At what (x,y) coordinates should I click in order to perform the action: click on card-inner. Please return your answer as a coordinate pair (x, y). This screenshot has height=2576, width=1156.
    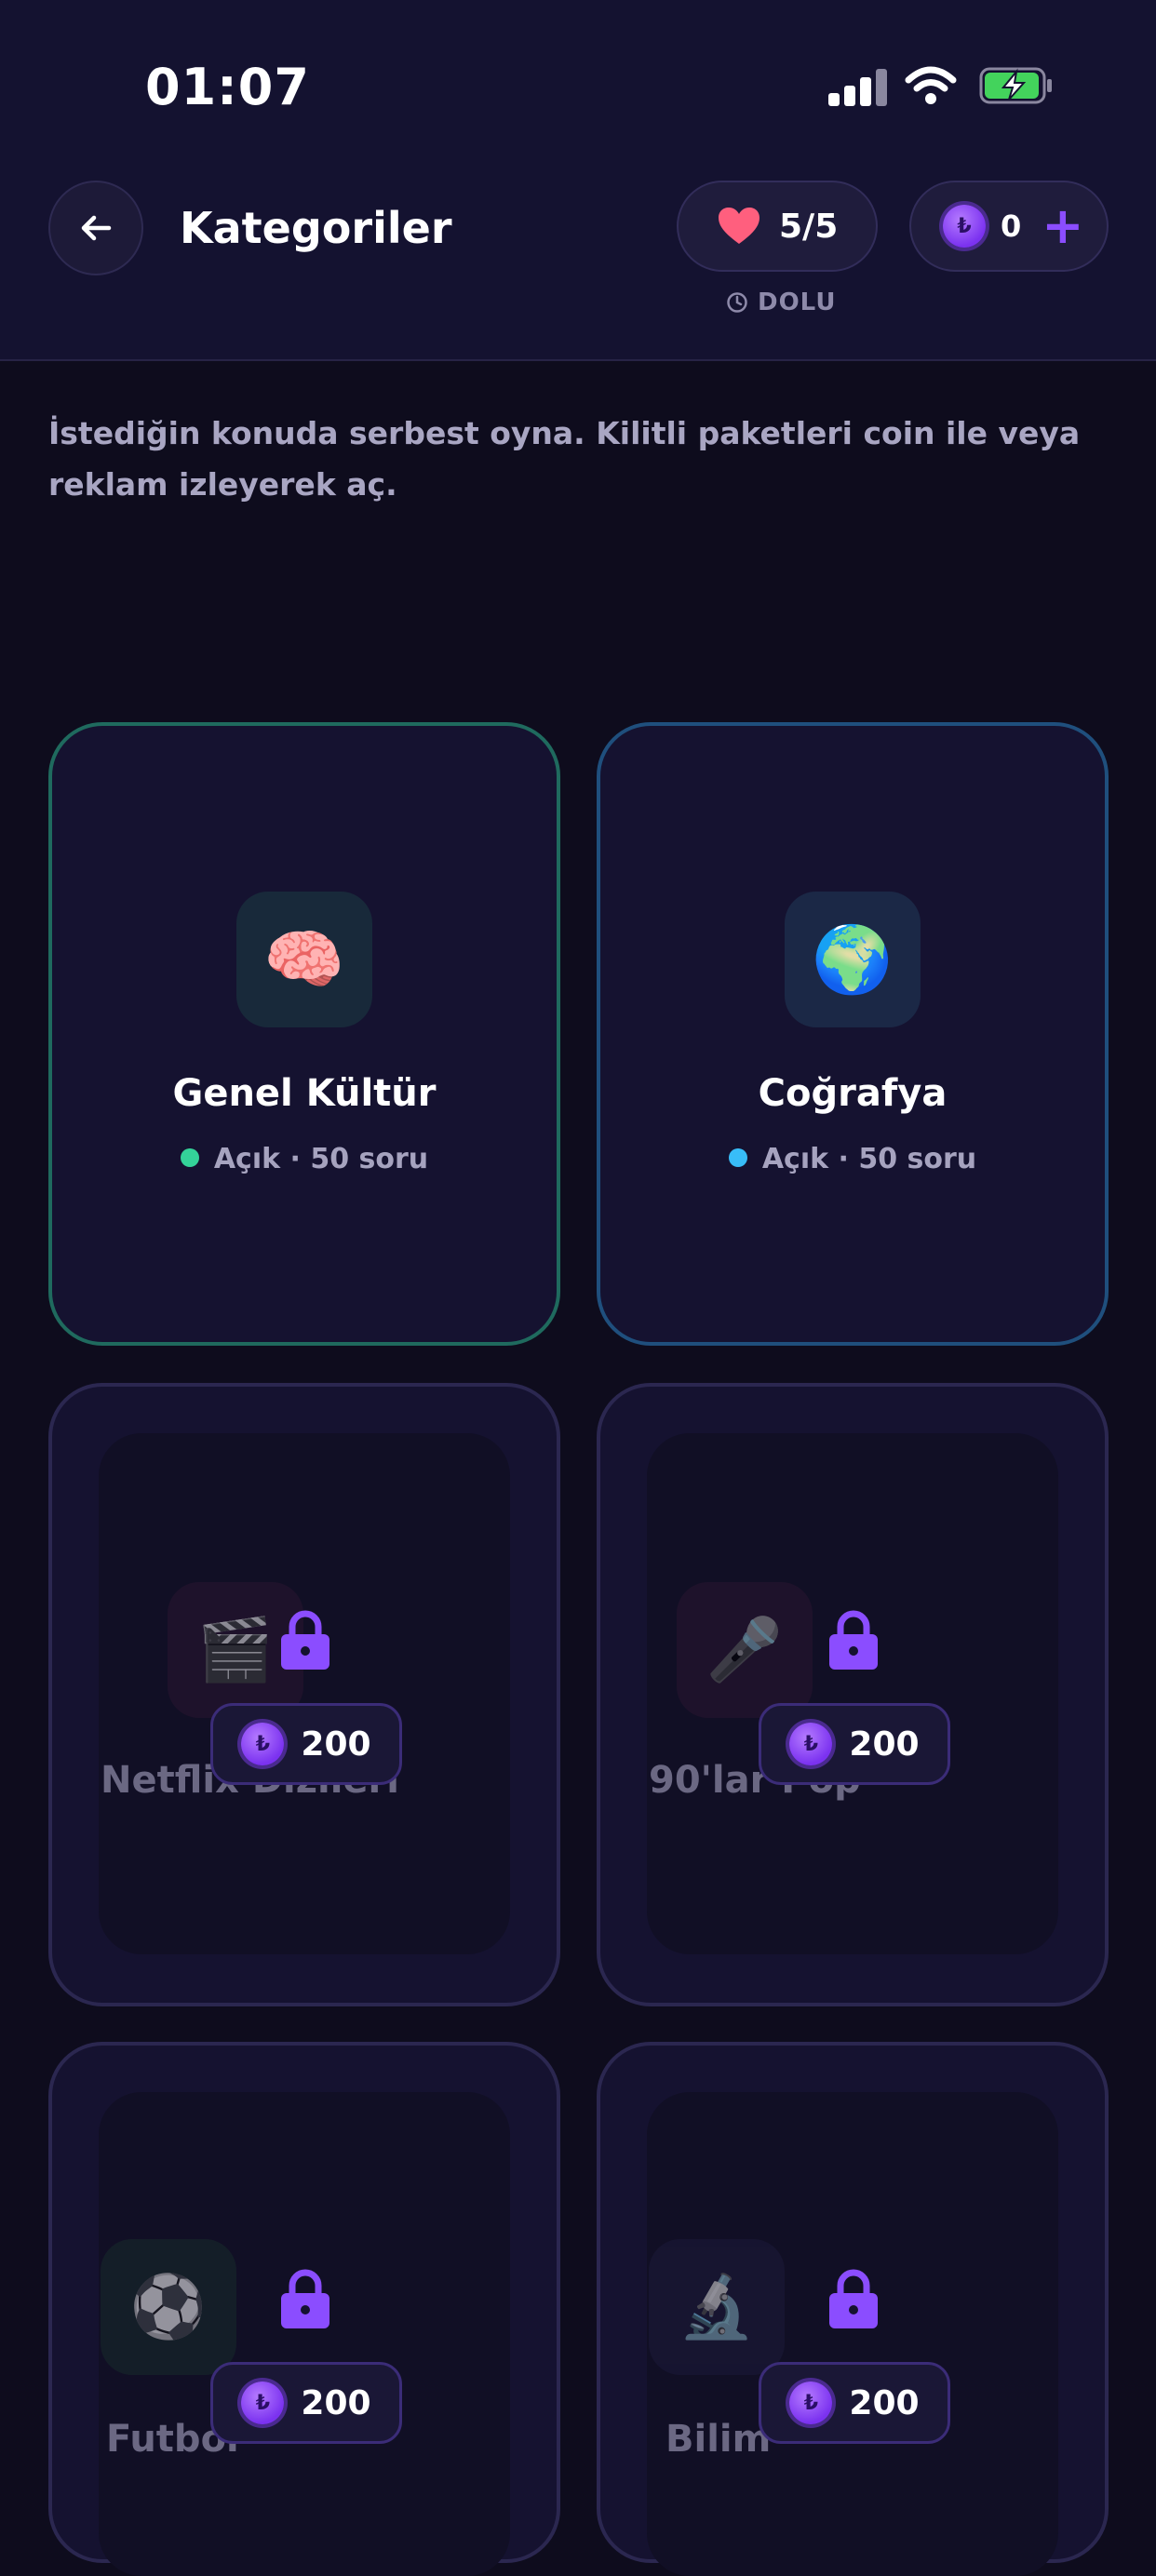
    Looking at the image, I should click on (304, 1693).